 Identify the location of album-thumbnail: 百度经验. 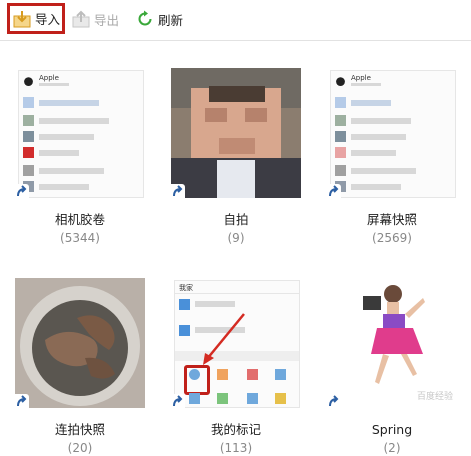
(392, 343).